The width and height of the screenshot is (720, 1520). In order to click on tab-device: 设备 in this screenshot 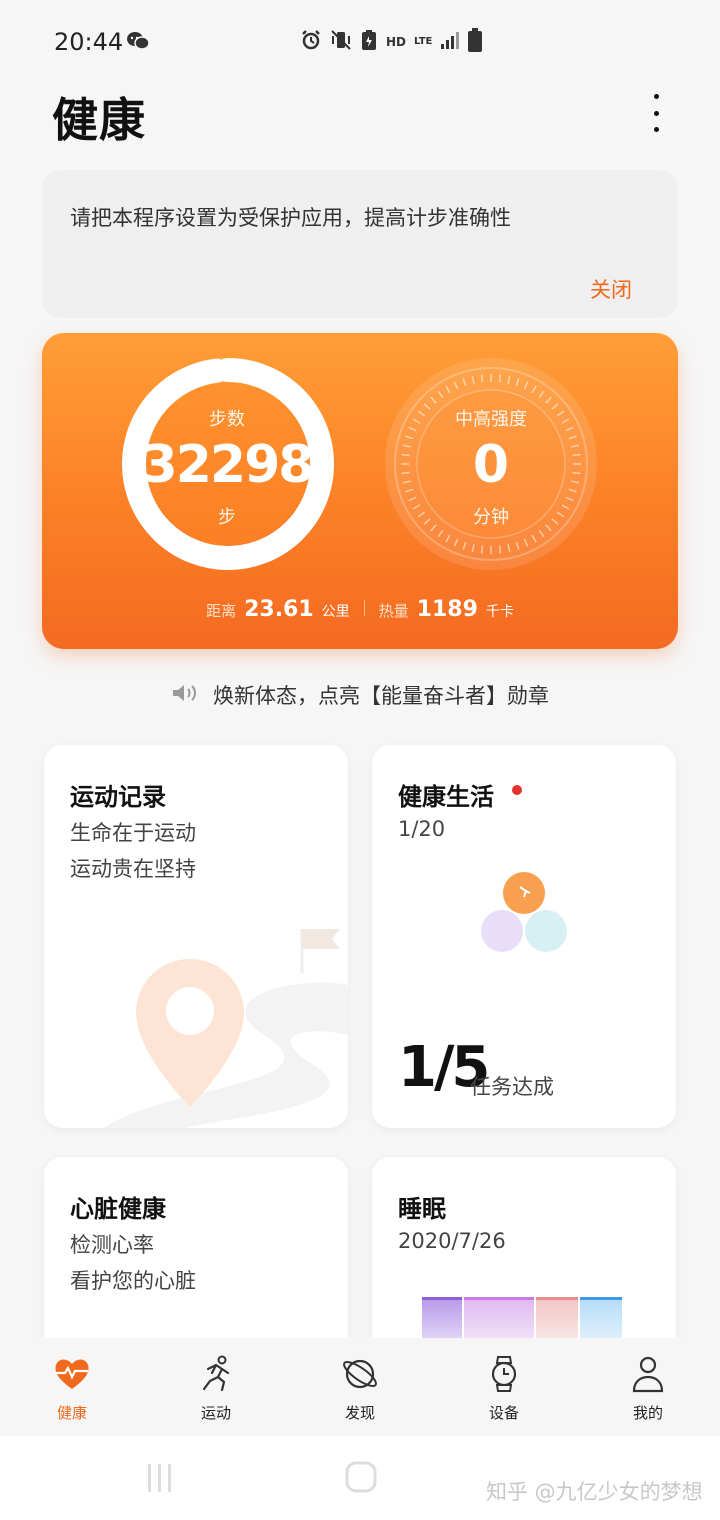, I will do `click(504, 1387)`.